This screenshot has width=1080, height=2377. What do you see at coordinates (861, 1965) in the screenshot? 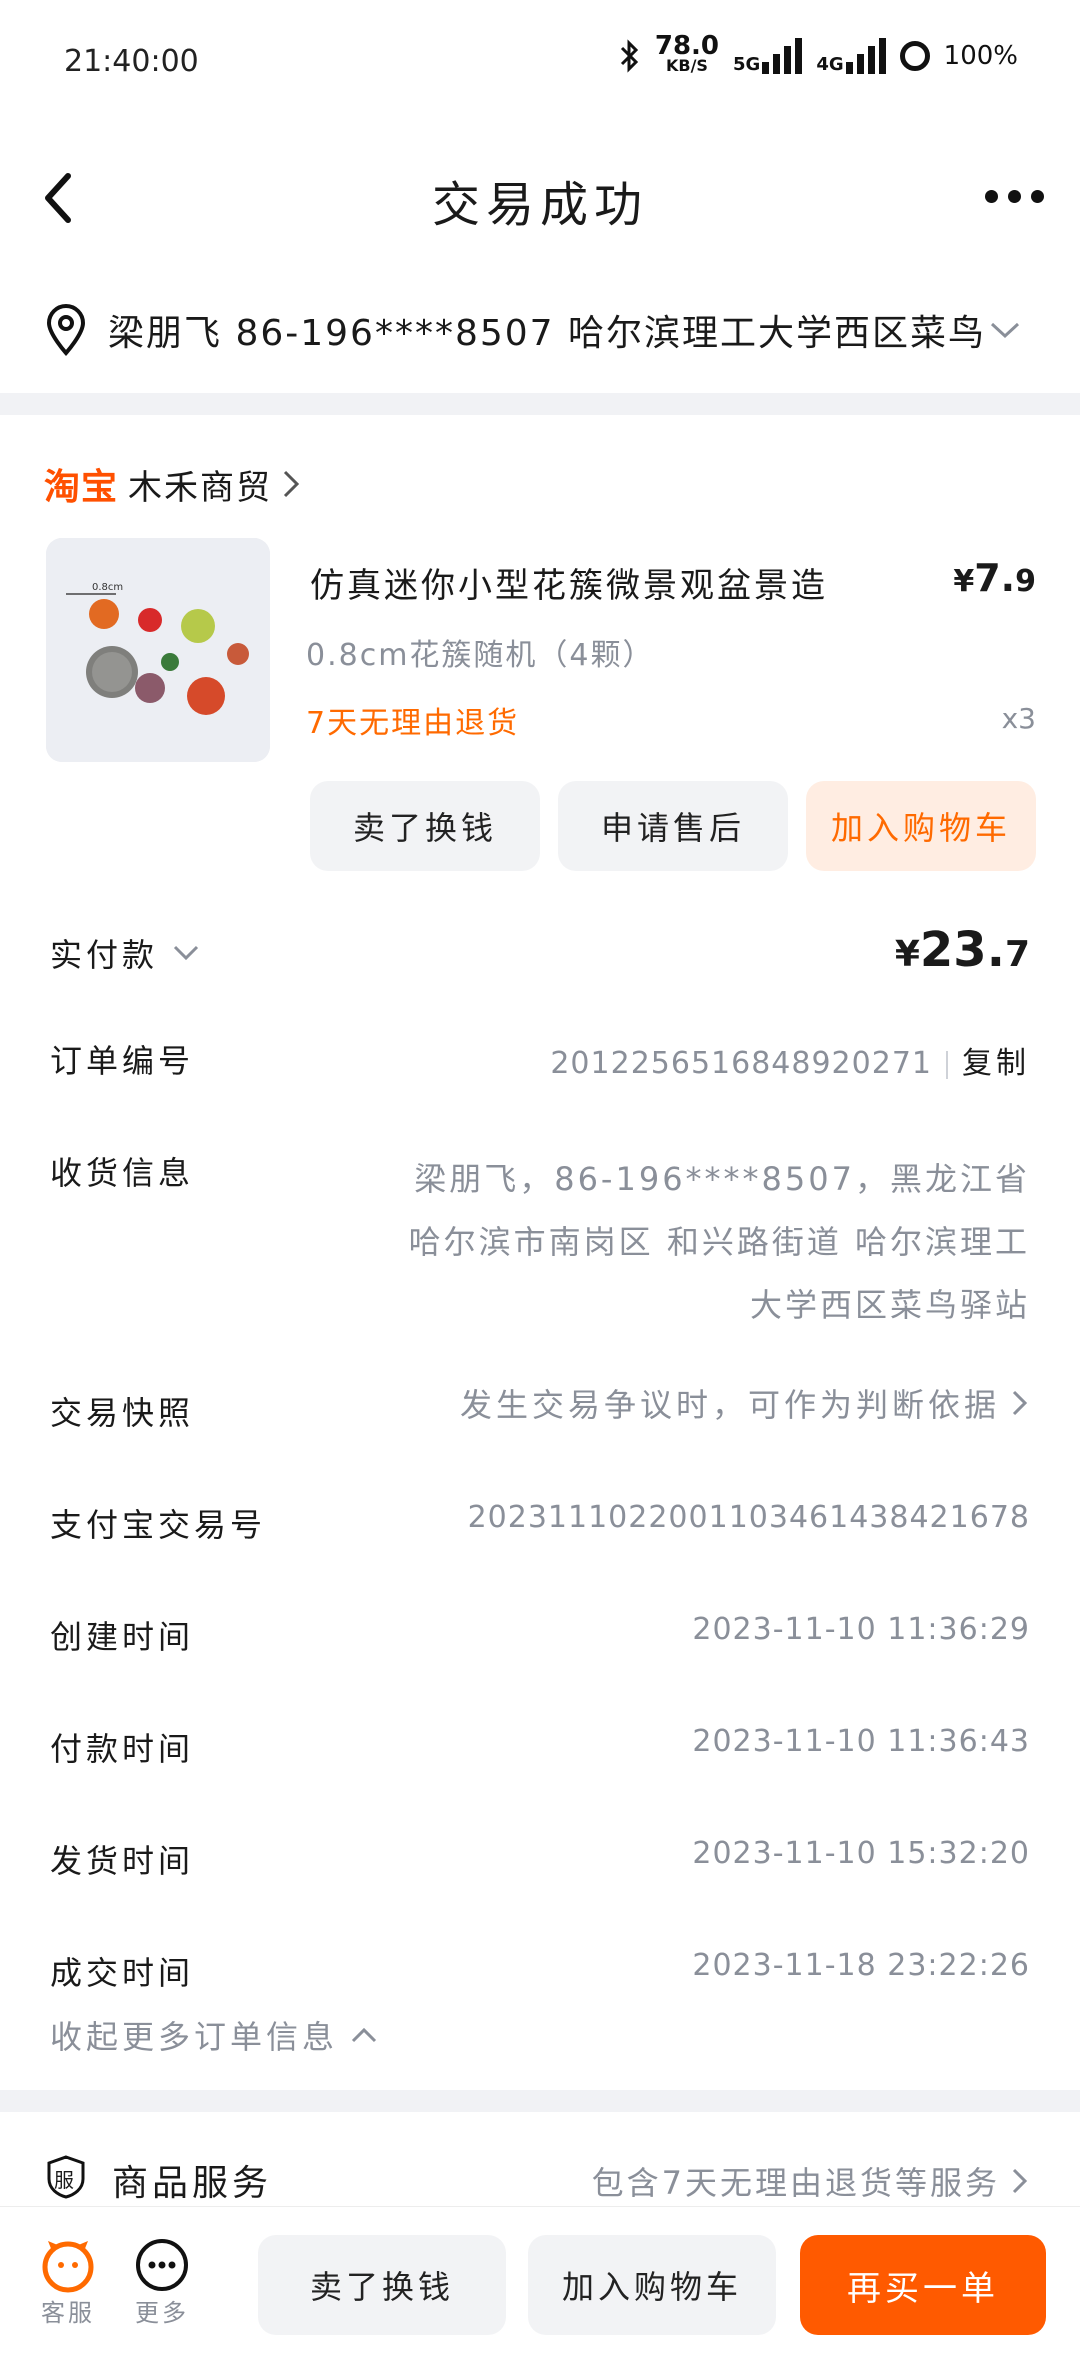
I see `deal-time-value: 2023-11-18 23:22:26` at bounding box center [861, 1965].